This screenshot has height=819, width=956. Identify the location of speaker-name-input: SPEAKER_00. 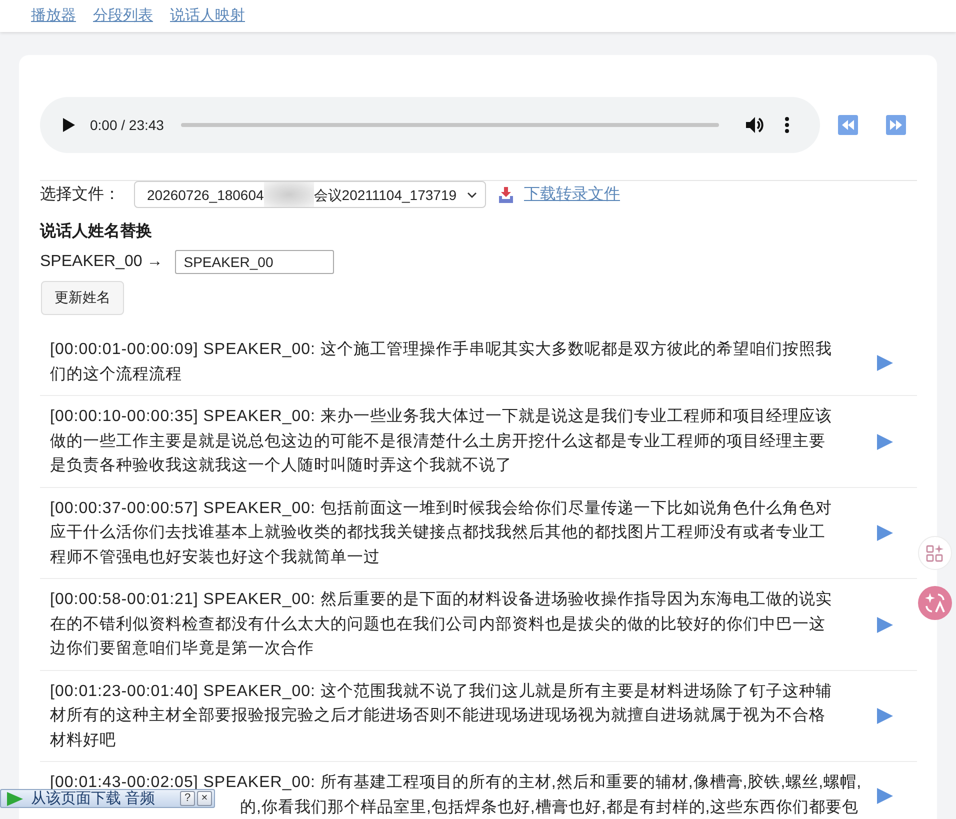
(254, 262).